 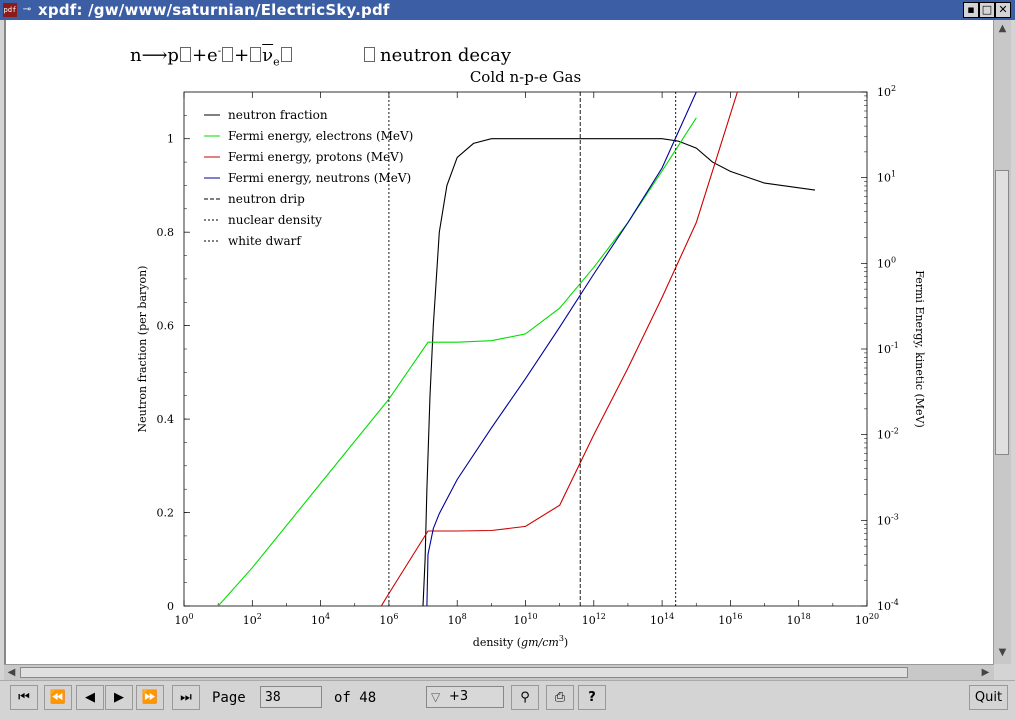 I want to click on legend-entry-2: Fermi energy, protons (MeV), so click(x=316, y=157).